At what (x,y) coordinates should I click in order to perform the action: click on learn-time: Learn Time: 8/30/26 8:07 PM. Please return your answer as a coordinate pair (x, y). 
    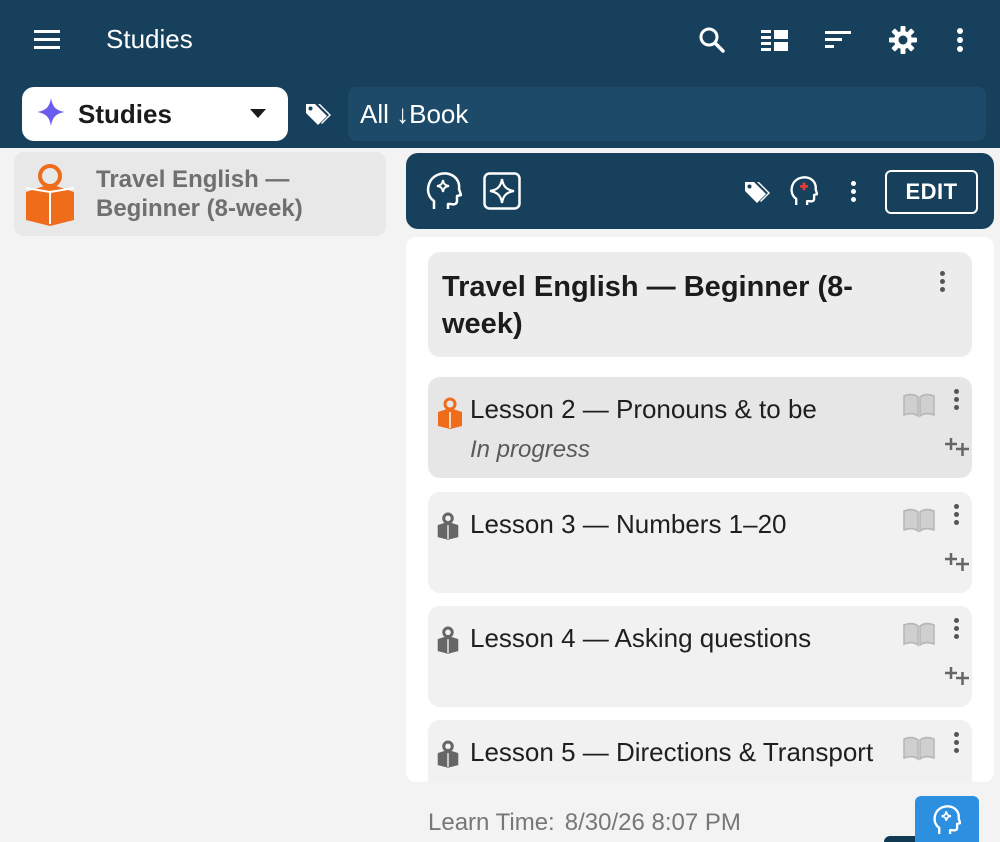
    Looking at the image, I should click on (584, 823).